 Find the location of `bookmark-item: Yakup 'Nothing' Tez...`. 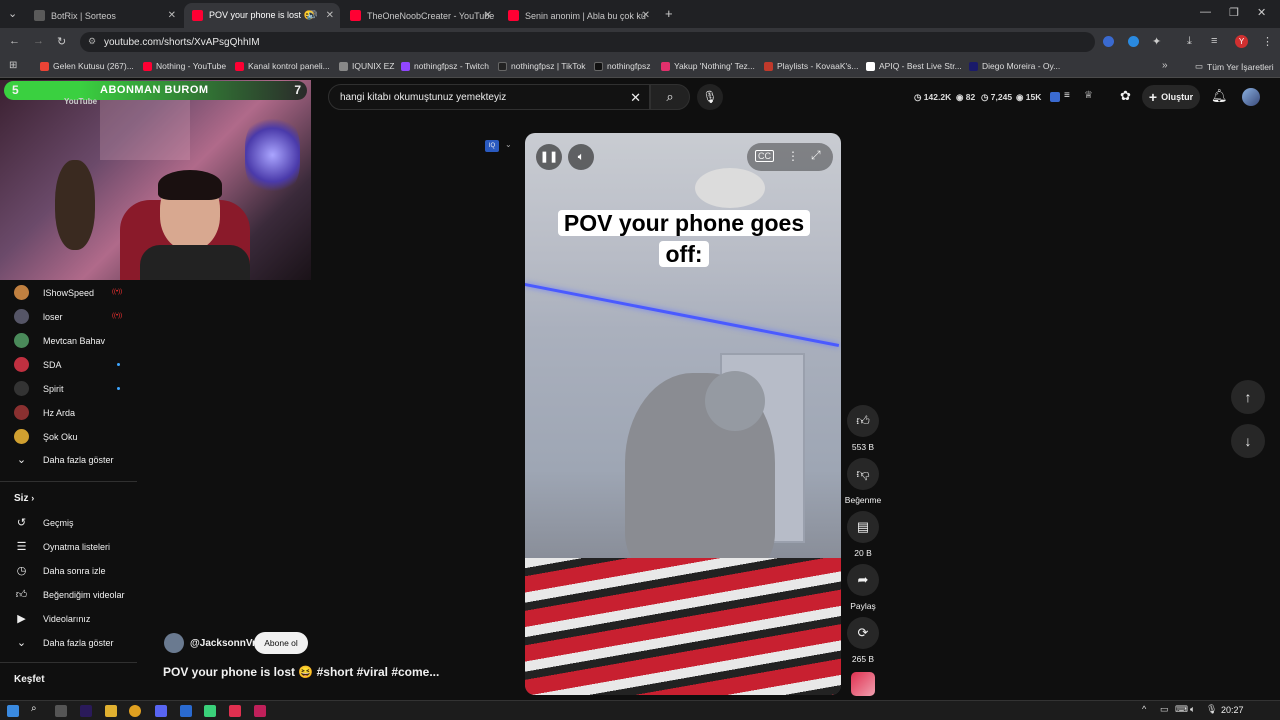

bookmark-item: Yakup 'Nothing' Tez... is located at coordinates (708, 66).